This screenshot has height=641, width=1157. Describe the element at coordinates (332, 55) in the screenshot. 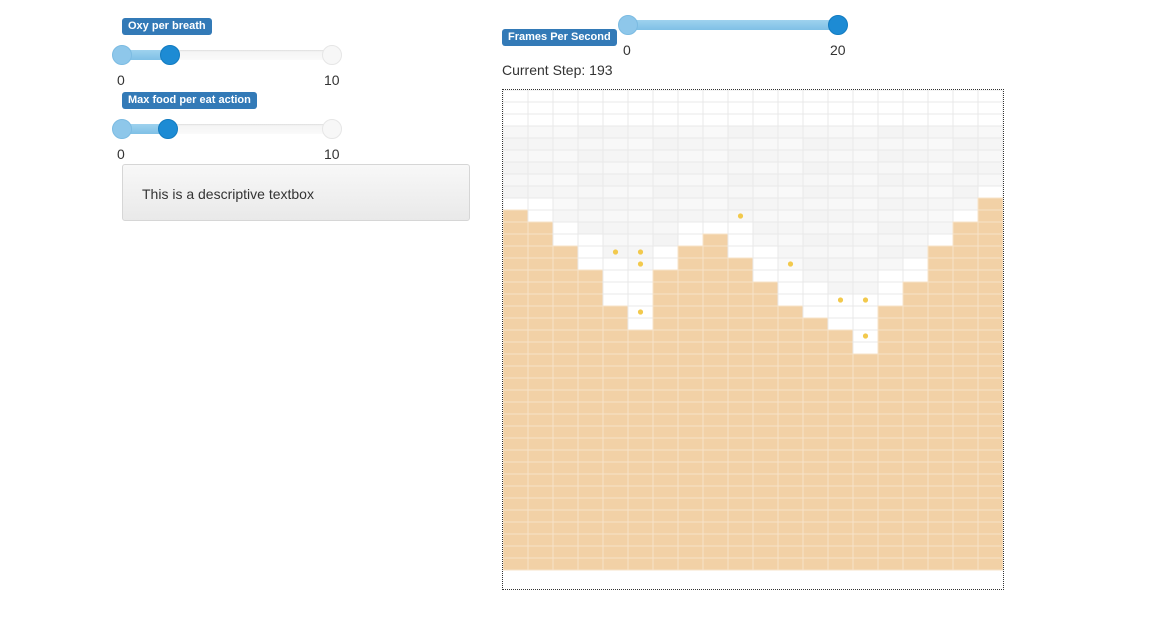

I see `oxy-slider-max-handle` at that location.